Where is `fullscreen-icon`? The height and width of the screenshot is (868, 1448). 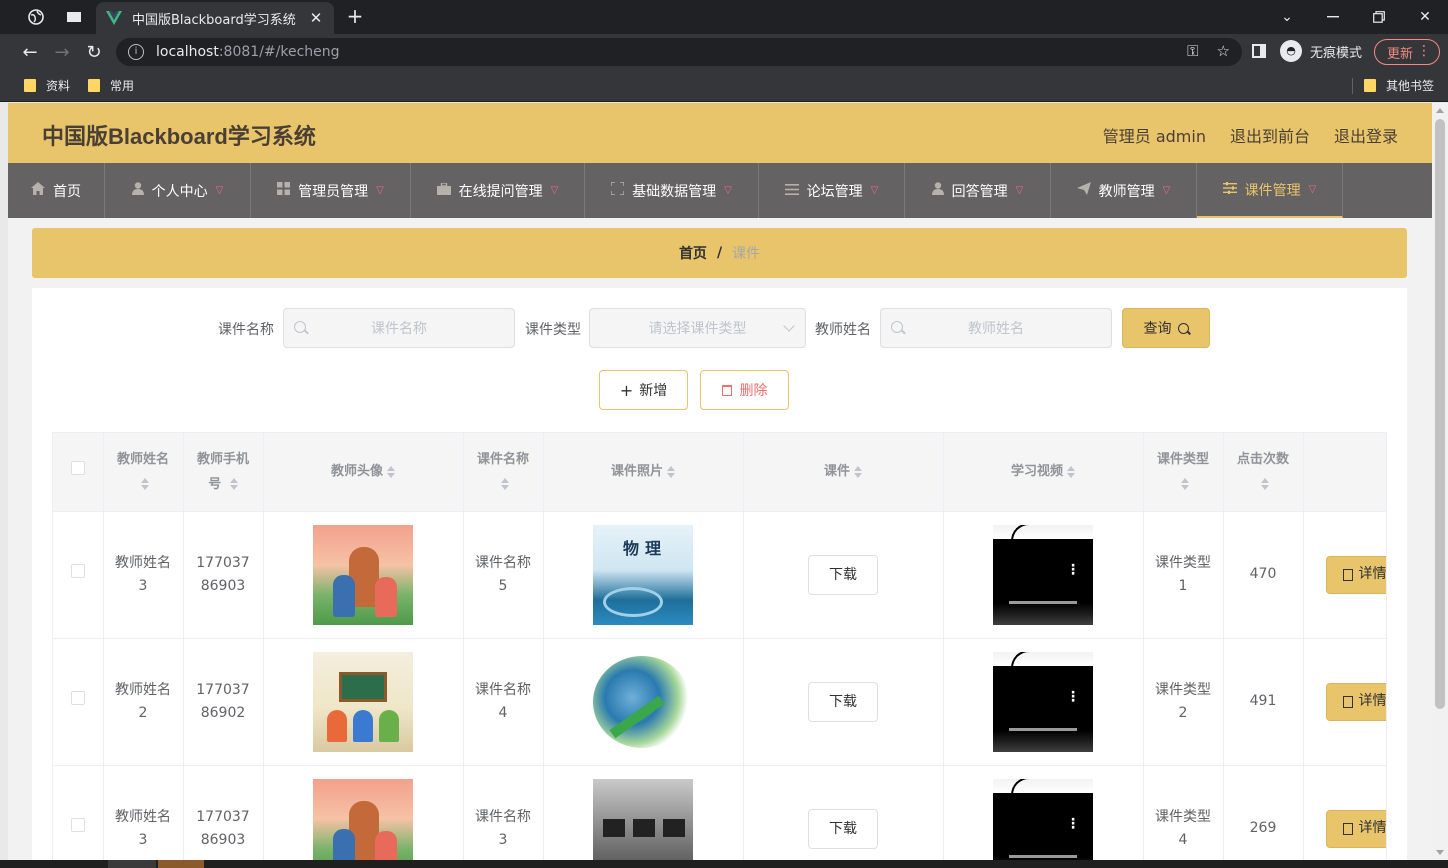
fullscreen-icon is located at coordinates (617, 190).